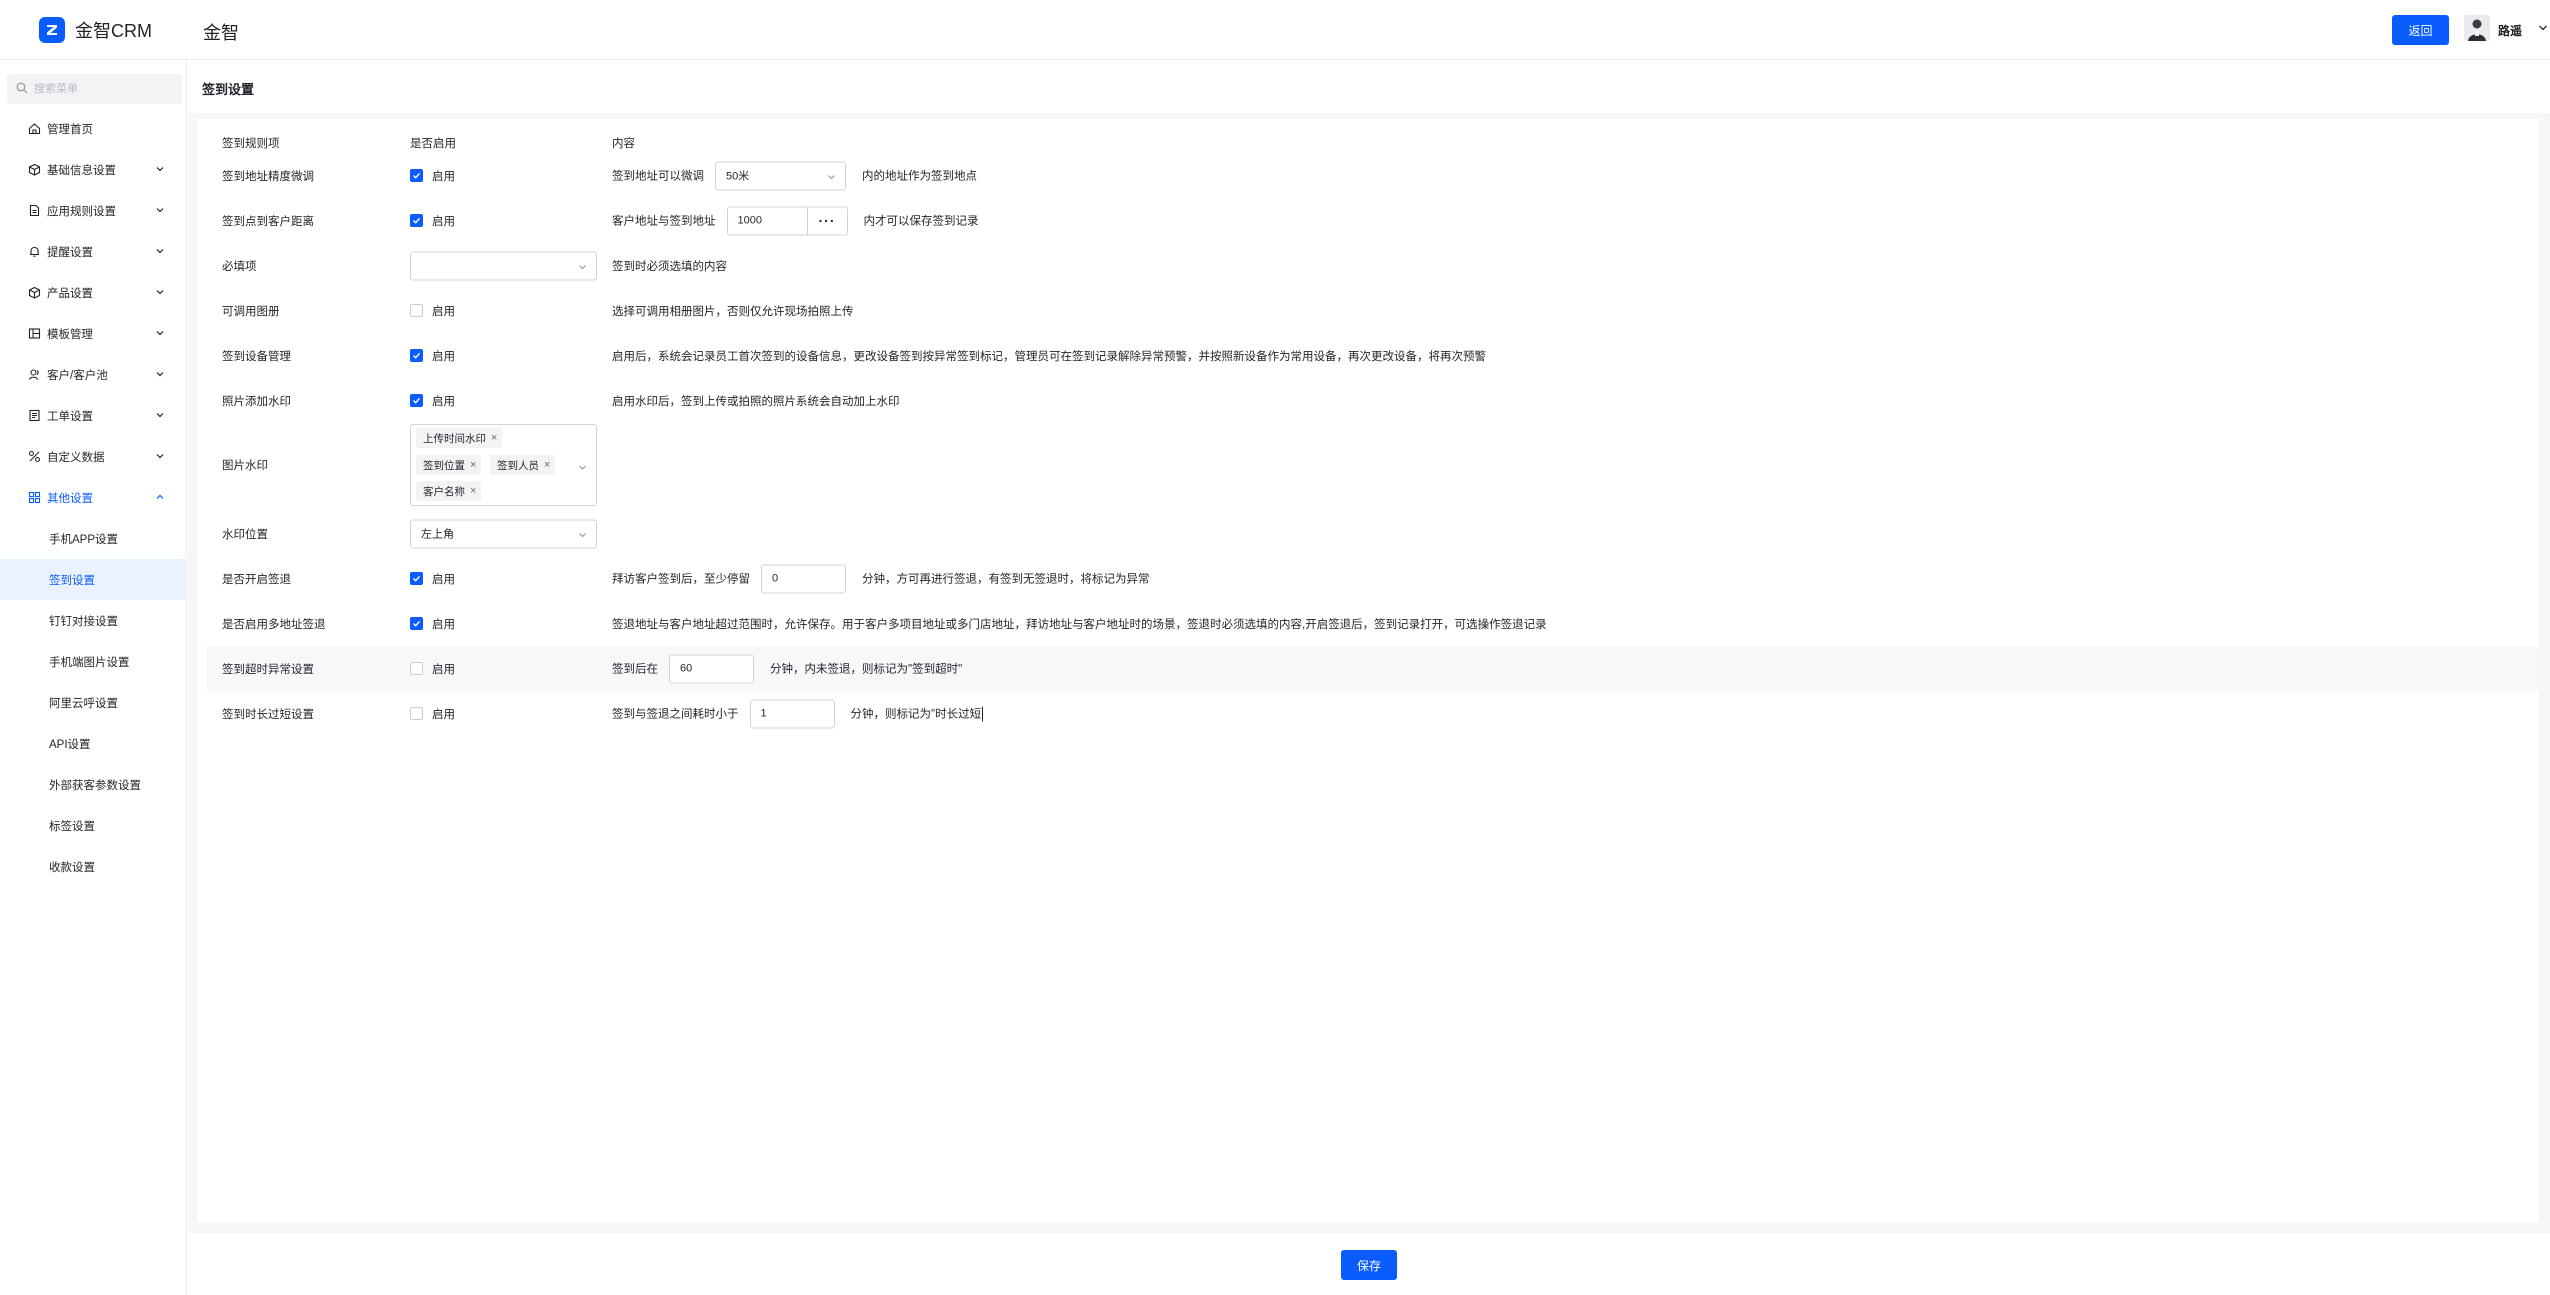 Image resolution: width=2550 pixels, height=1295 pixels. I want to click on bell-icon, so click(34, 251).